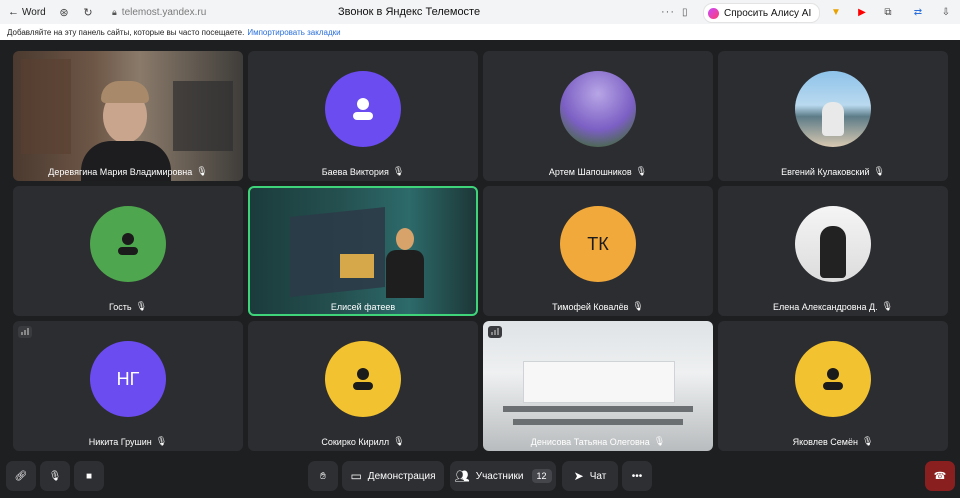  Describe the element at coordinates (598, 441) in the screenshot. I see `participant-name: Денисова Татьяна Олеговна 🎙︎` at that location.